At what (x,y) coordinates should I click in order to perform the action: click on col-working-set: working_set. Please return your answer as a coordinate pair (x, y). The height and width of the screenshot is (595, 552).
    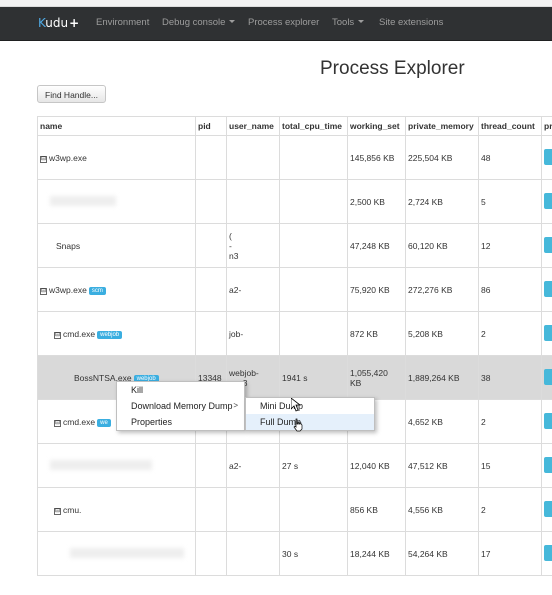
    Looking at the image, I should click on (376, 126).